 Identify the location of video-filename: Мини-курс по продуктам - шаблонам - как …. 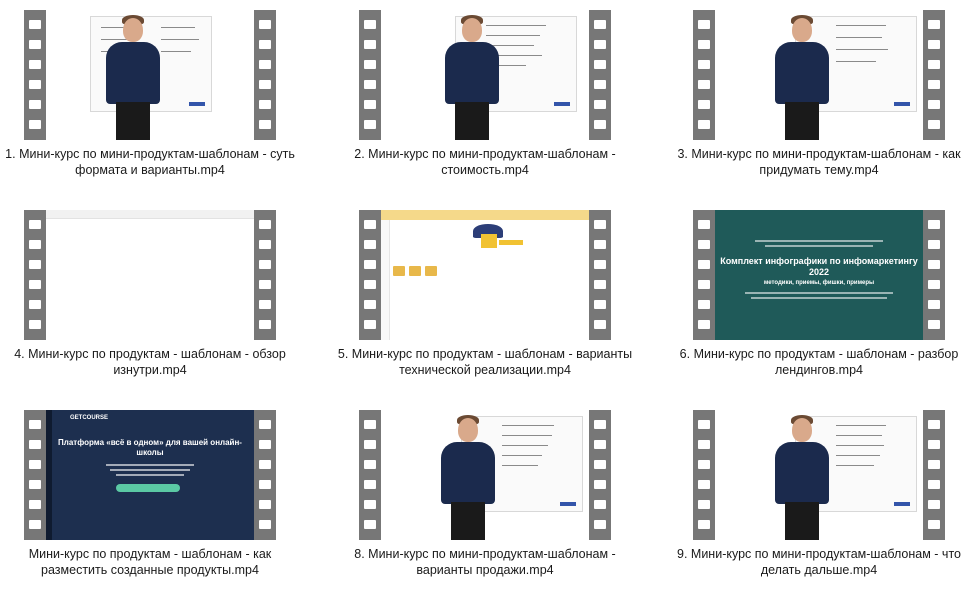
(150, 562).